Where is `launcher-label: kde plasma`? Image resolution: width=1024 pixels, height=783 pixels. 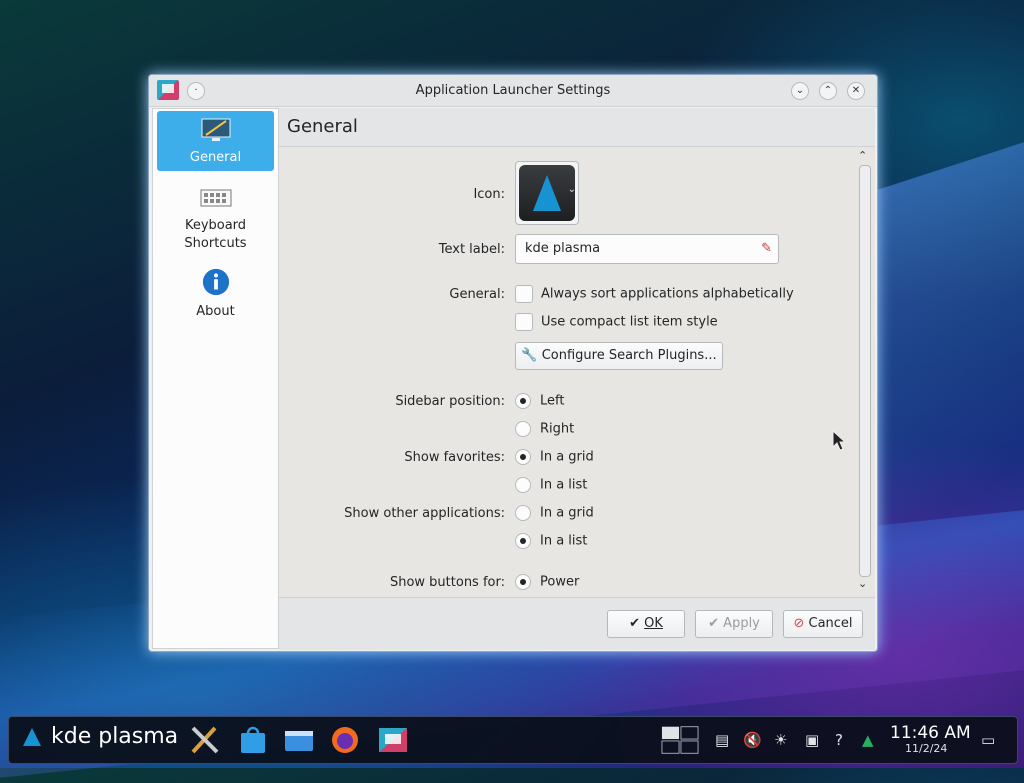
launcher-label: kde plasma is located at coordinates (115, 736).